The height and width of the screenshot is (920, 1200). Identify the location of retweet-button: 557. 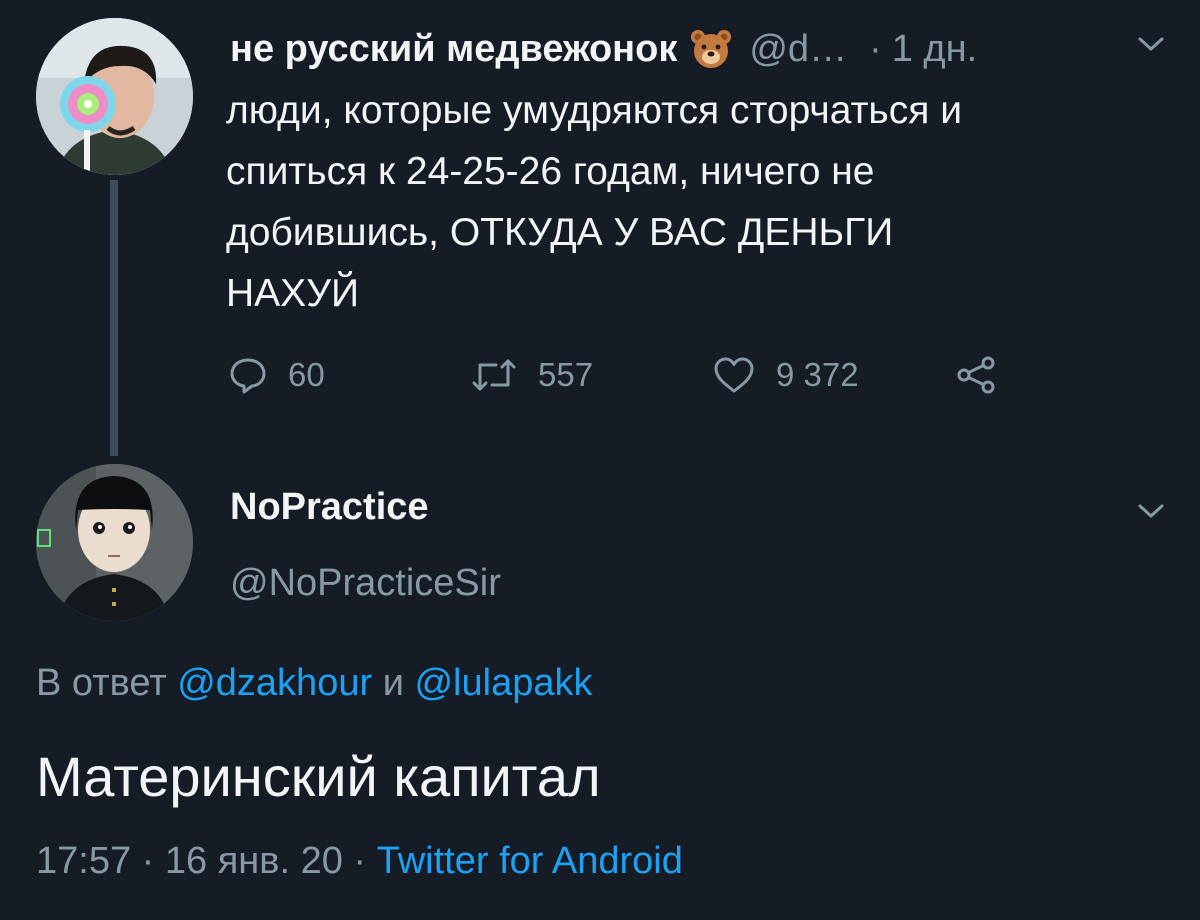
(531, 375).